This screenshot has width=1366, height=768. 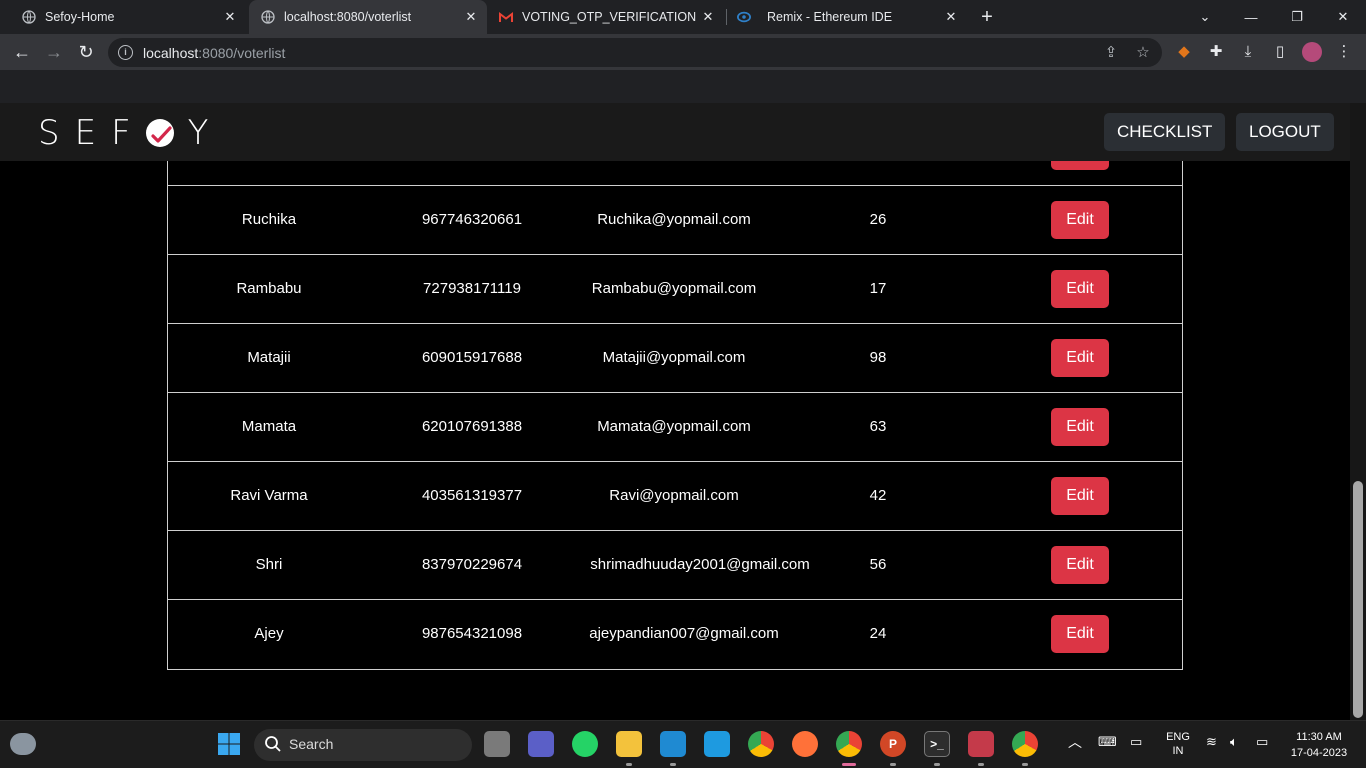 What do you see at coordinates (1262, 742) in the screenshot?
I see `battery-icon: ▭` at bounding box center [1262, 742].